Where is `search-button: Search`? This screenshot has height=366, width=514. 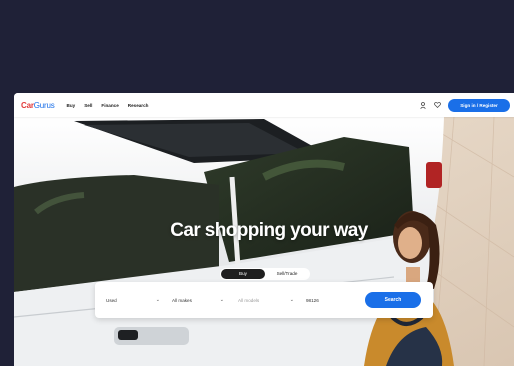
search-button: Search is located at coordinates (393, 300).